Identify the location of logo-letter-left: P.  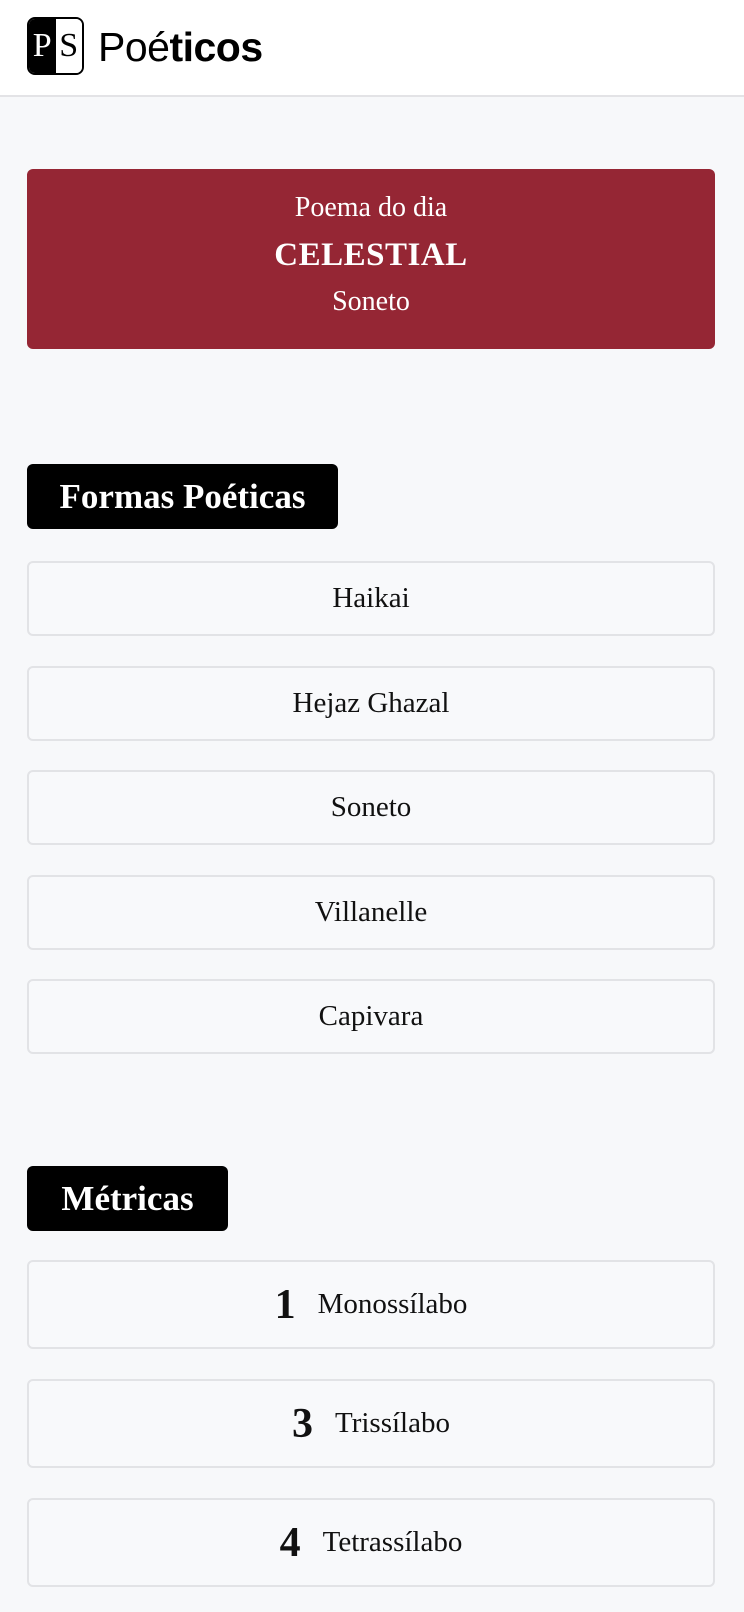
(42, 46).